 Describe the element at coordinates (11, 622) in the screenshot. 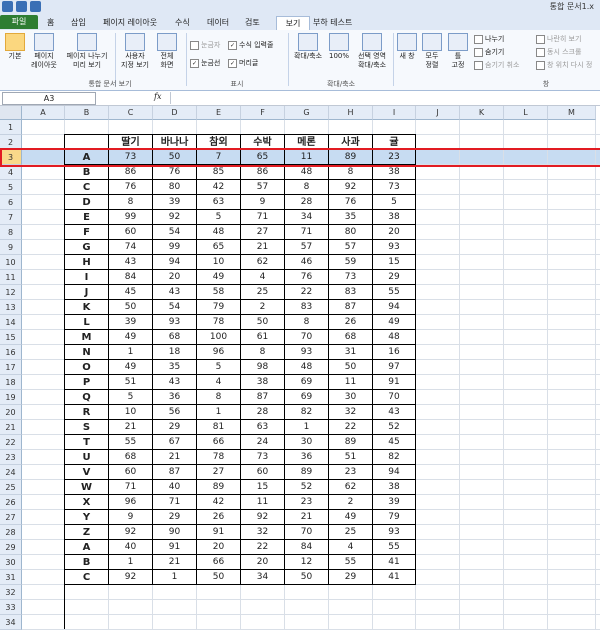

I see `row-header-34: 34` at that location.